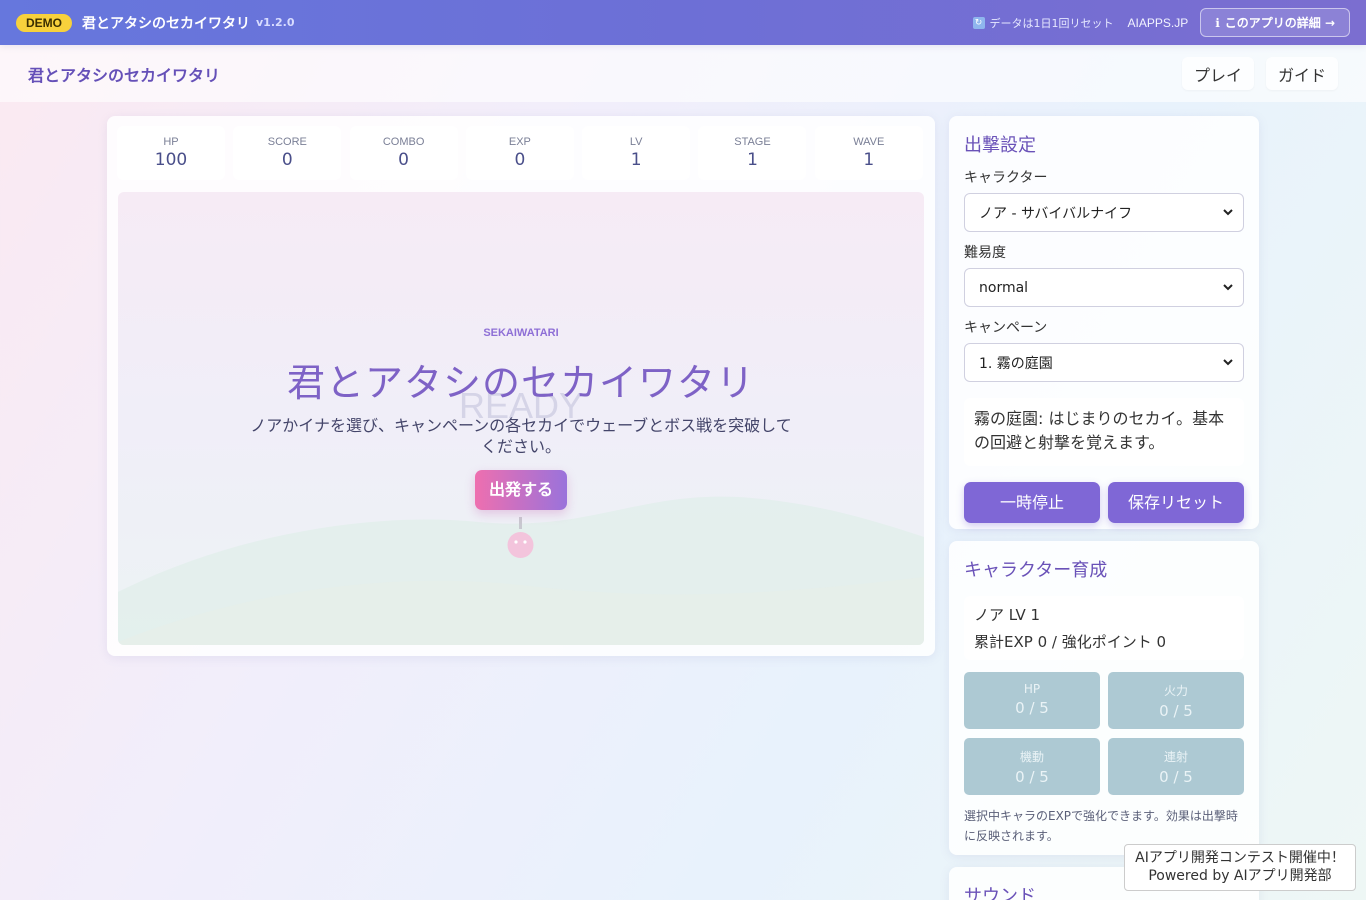 The height and width of the screenshot is (900, 1366). Describe the element at coordinates (1007, 615) in the screenshot. I see `character-level: ノア LV 1` at that location.